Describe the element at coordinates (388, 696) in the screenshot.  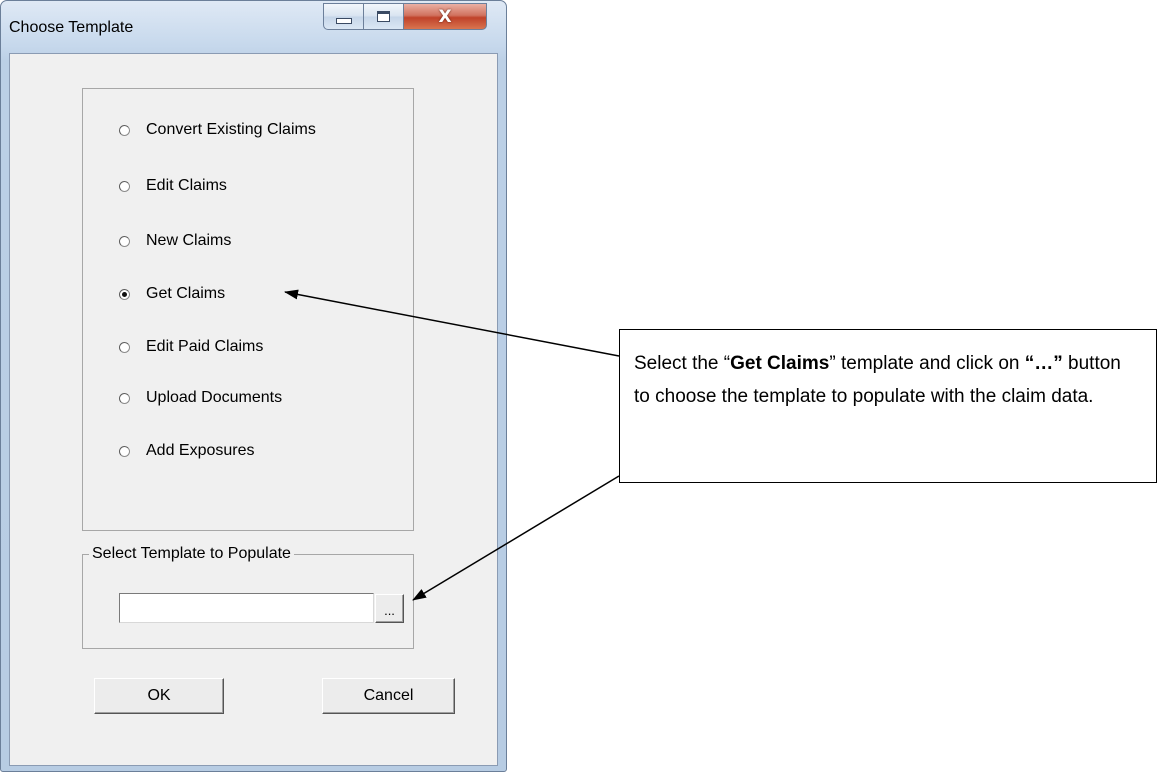
I see `cancel-button: Cancel` at that location.